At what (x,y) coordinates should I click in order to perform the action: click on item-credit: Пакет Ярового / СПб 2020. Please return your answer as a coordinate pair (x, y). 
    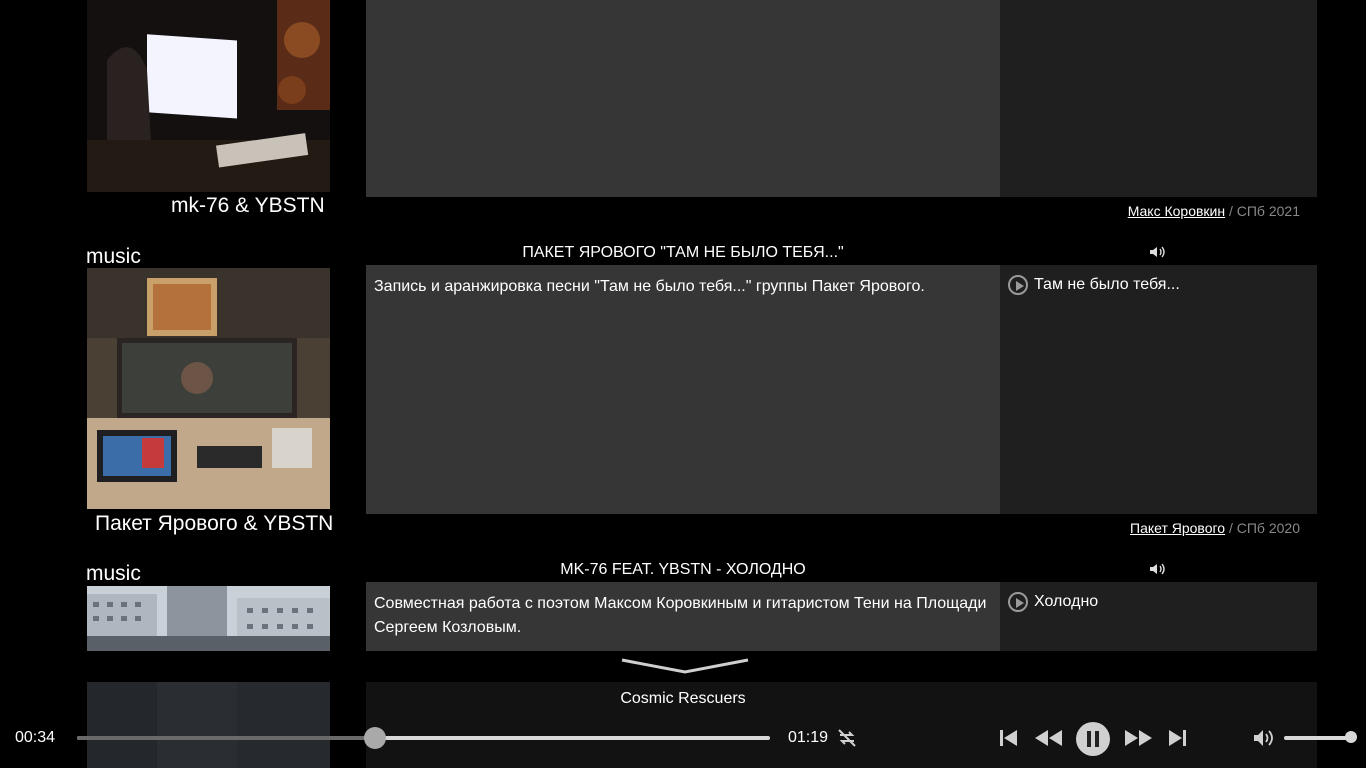
    Looking at the image, I should click on (1215, 528).